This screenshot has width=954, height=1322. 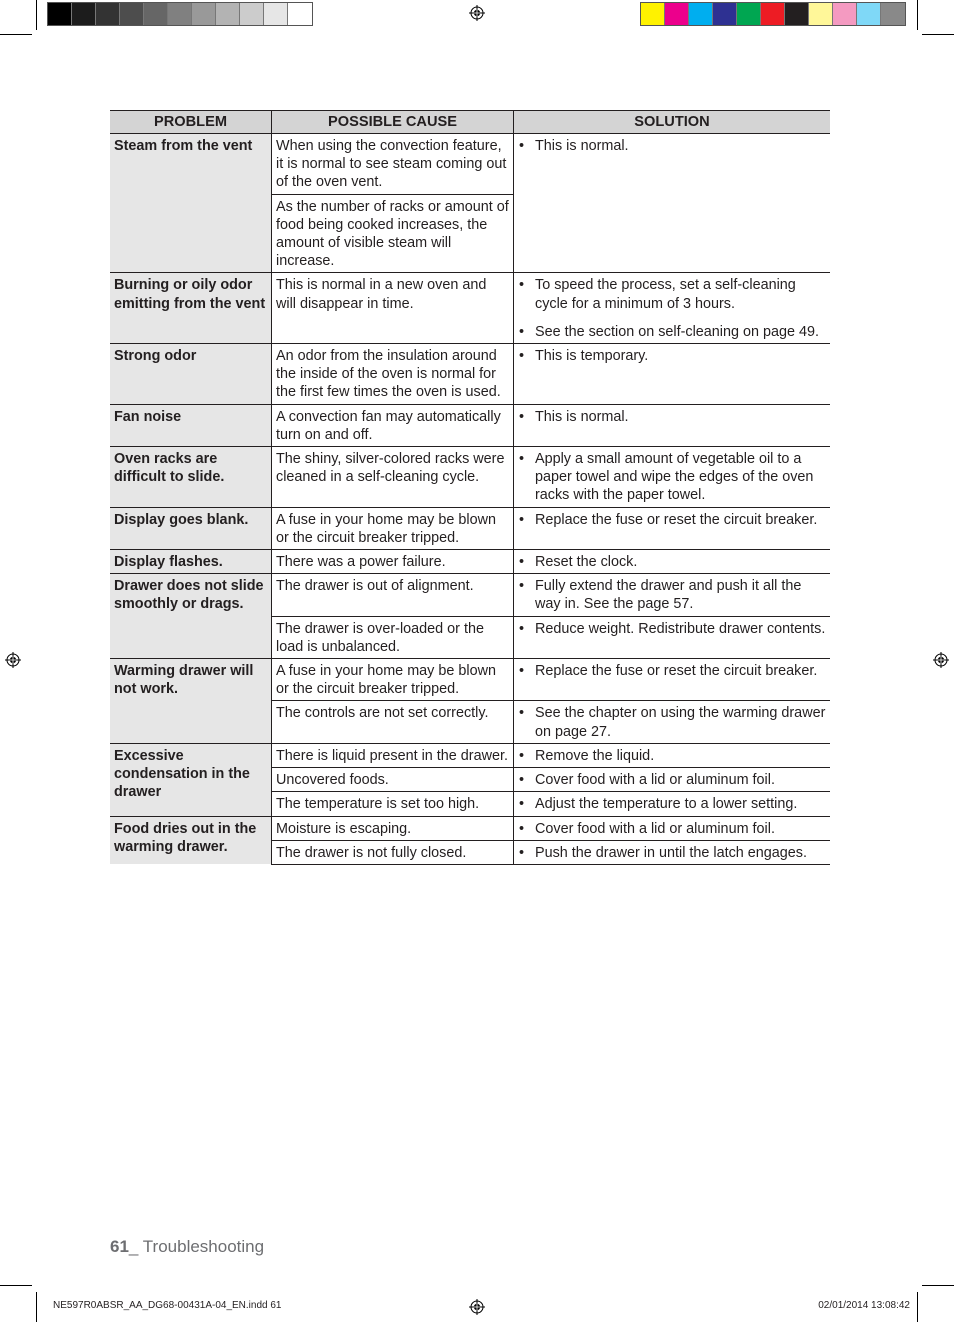 What do you see at coordinates (392, 828) in the screenshot?
I see `cause-cell: Moisture is escaping.` at bounding box center [392, 828].